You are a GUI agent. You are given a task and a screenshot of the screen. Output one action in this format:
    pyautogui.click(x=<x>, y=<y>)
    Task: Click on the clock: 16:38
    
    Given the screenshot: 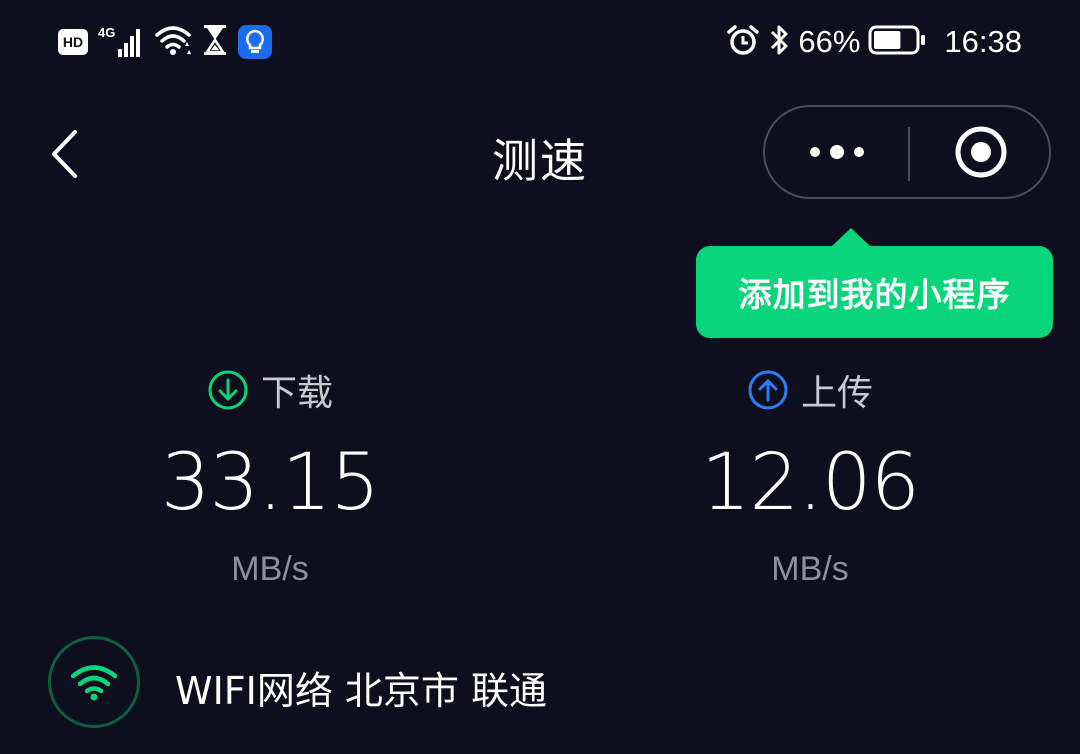 What is the action you would take?
    pyautogui.click(x=983, y=41)
    